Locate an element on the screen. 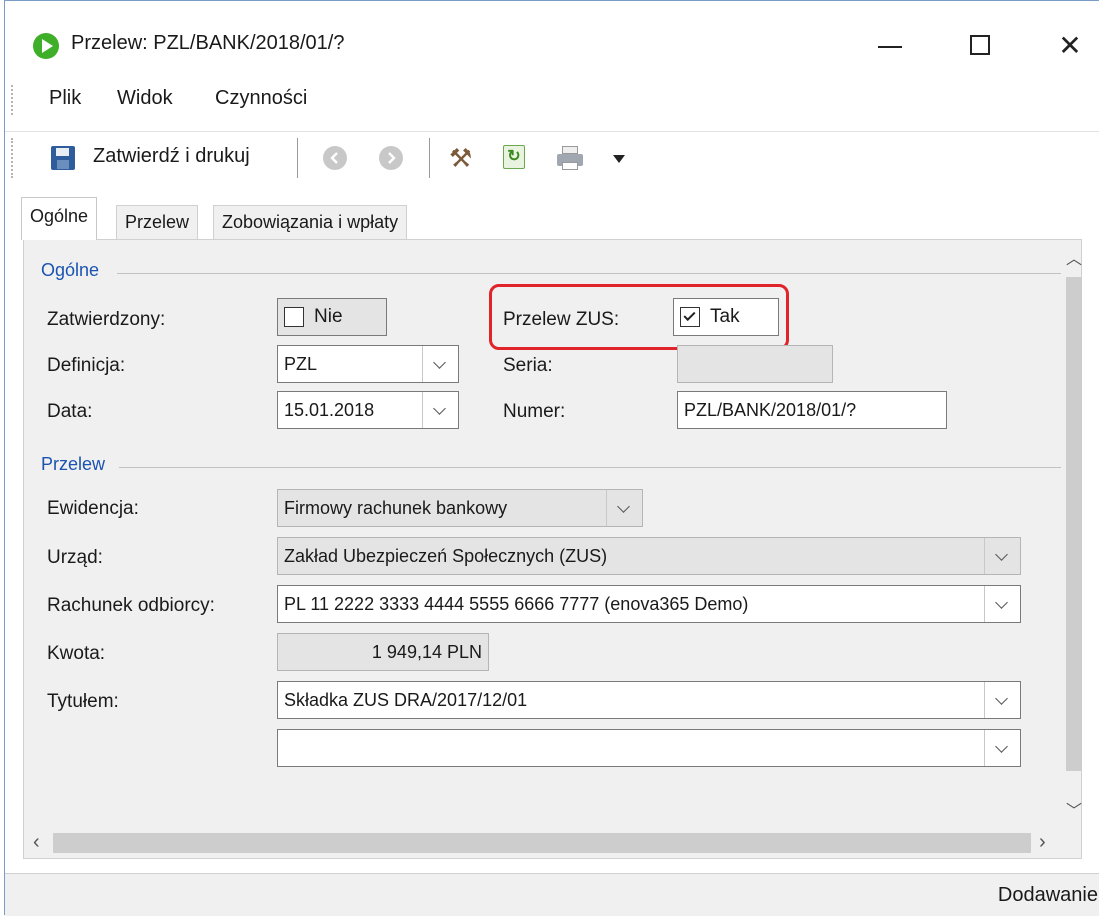 The image size is (1099, 916). account-label: Rachunek odbiorcy: is located at coordinates (131, 605).